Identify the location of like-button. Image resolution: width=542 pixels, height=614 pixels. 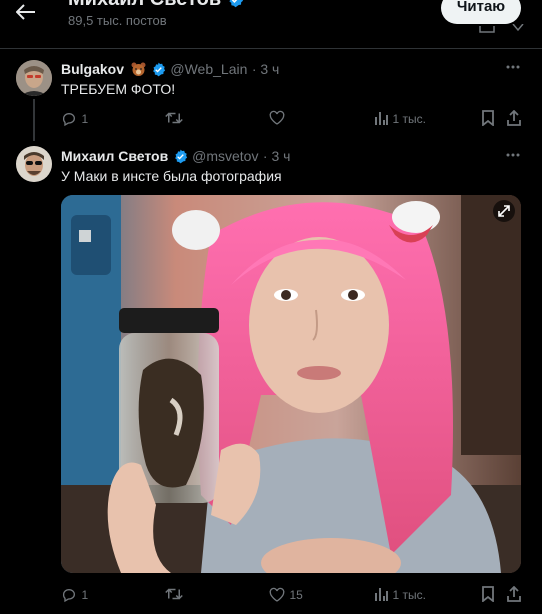
(277, 118).